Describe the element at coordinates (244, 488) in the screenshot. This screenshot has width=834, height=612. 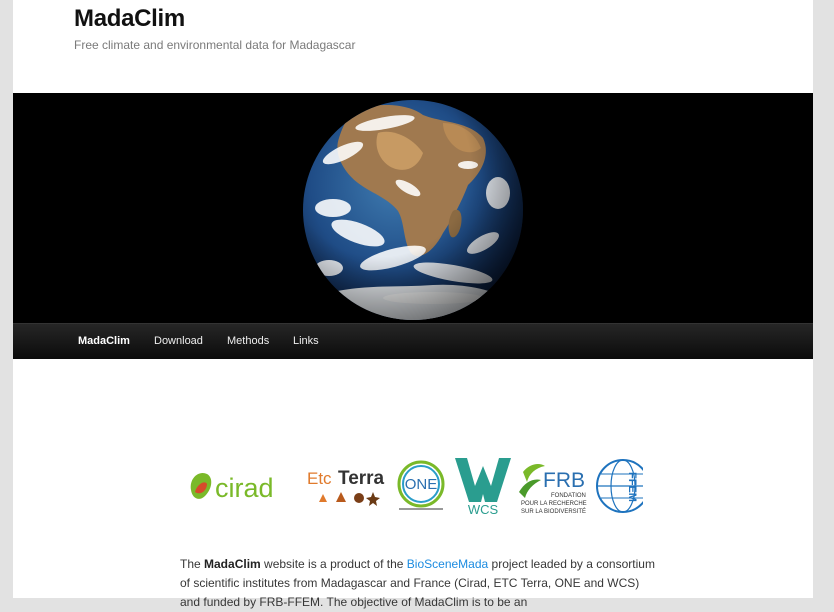
I see `cirad-text: cirad` at that location.